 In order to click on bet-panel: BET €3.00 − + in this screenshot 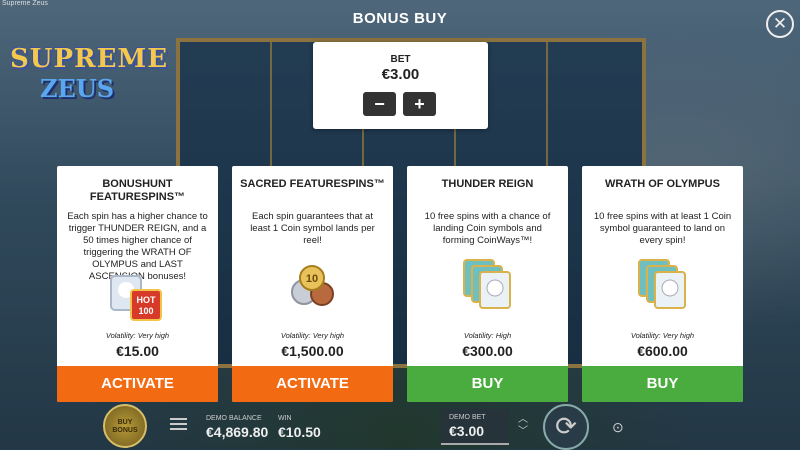, I will do `click(400, 85)`.